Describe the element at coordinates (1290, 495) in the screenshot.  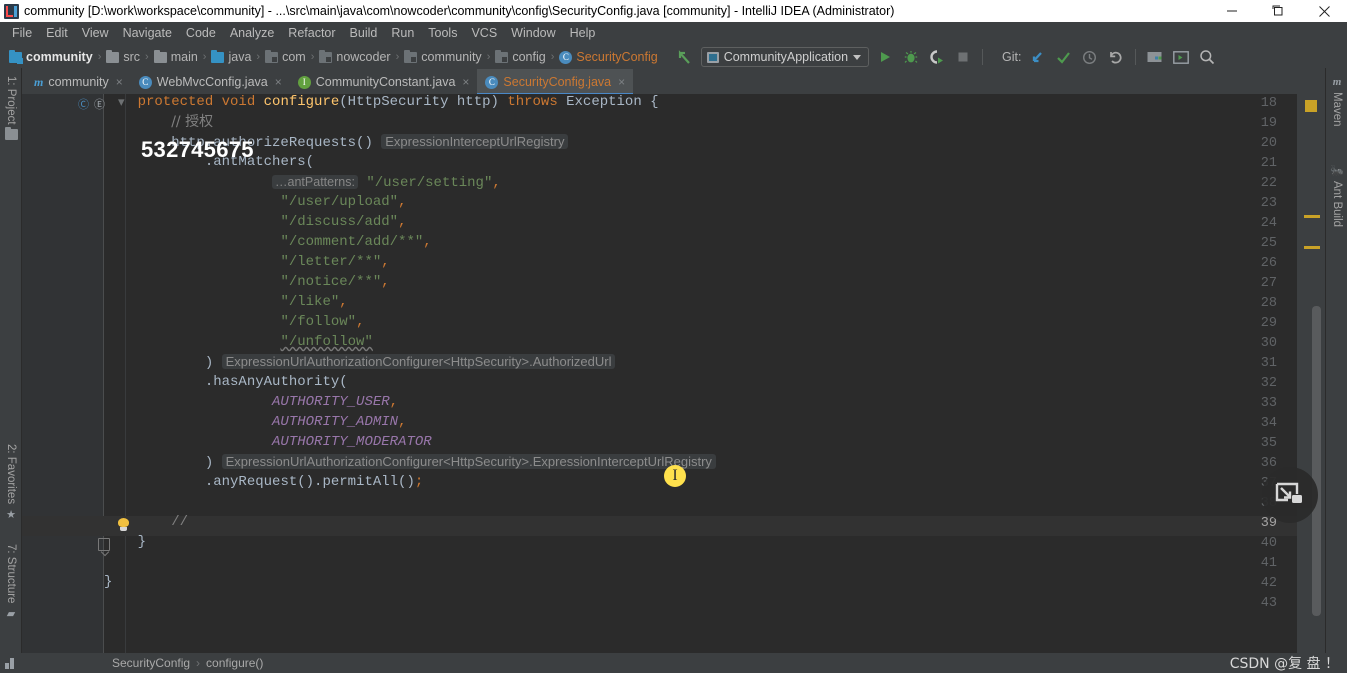
I see `screen-capture-icon` at that location.